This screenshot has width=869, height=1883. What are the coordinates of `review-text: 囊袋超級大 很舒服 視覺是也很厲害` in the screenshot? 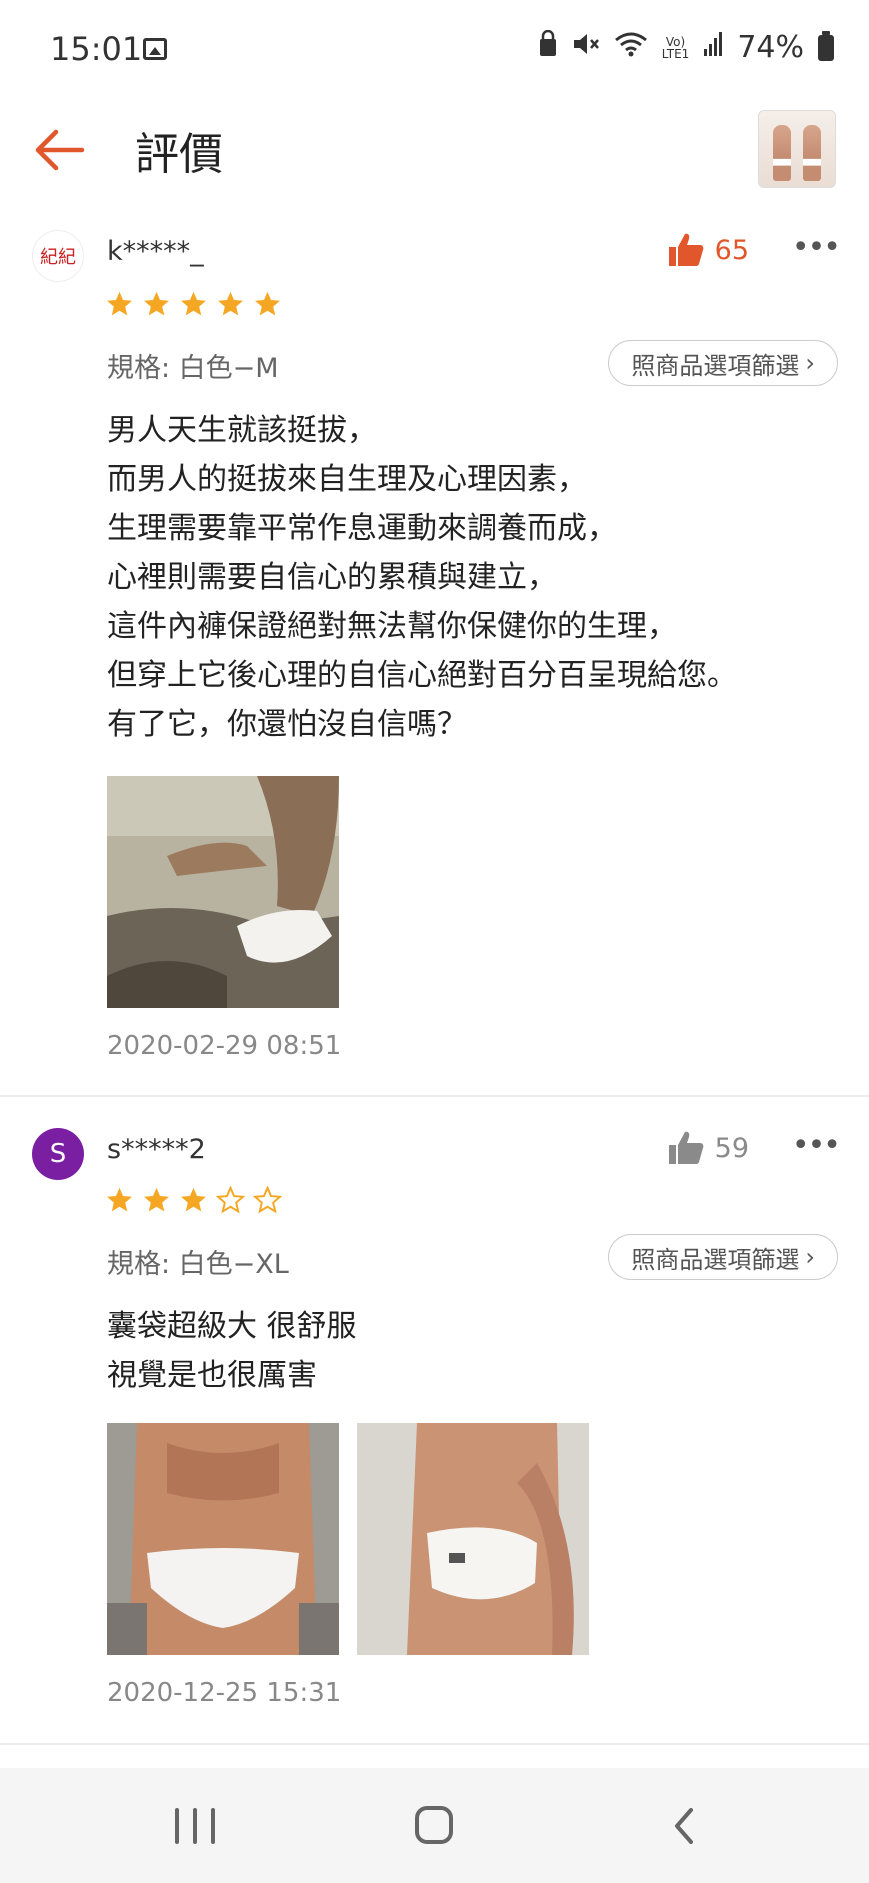 It's located at (232, 1351).